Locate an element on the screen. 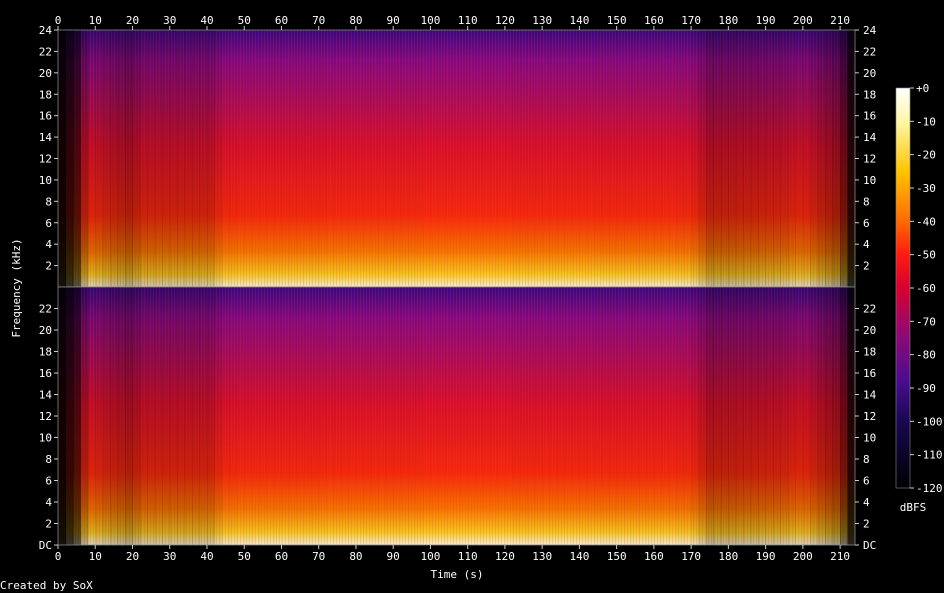 This screenshot has width=944, height=593. y-tick-label-right-ch2: 20 is located at coordinates (869, 330).